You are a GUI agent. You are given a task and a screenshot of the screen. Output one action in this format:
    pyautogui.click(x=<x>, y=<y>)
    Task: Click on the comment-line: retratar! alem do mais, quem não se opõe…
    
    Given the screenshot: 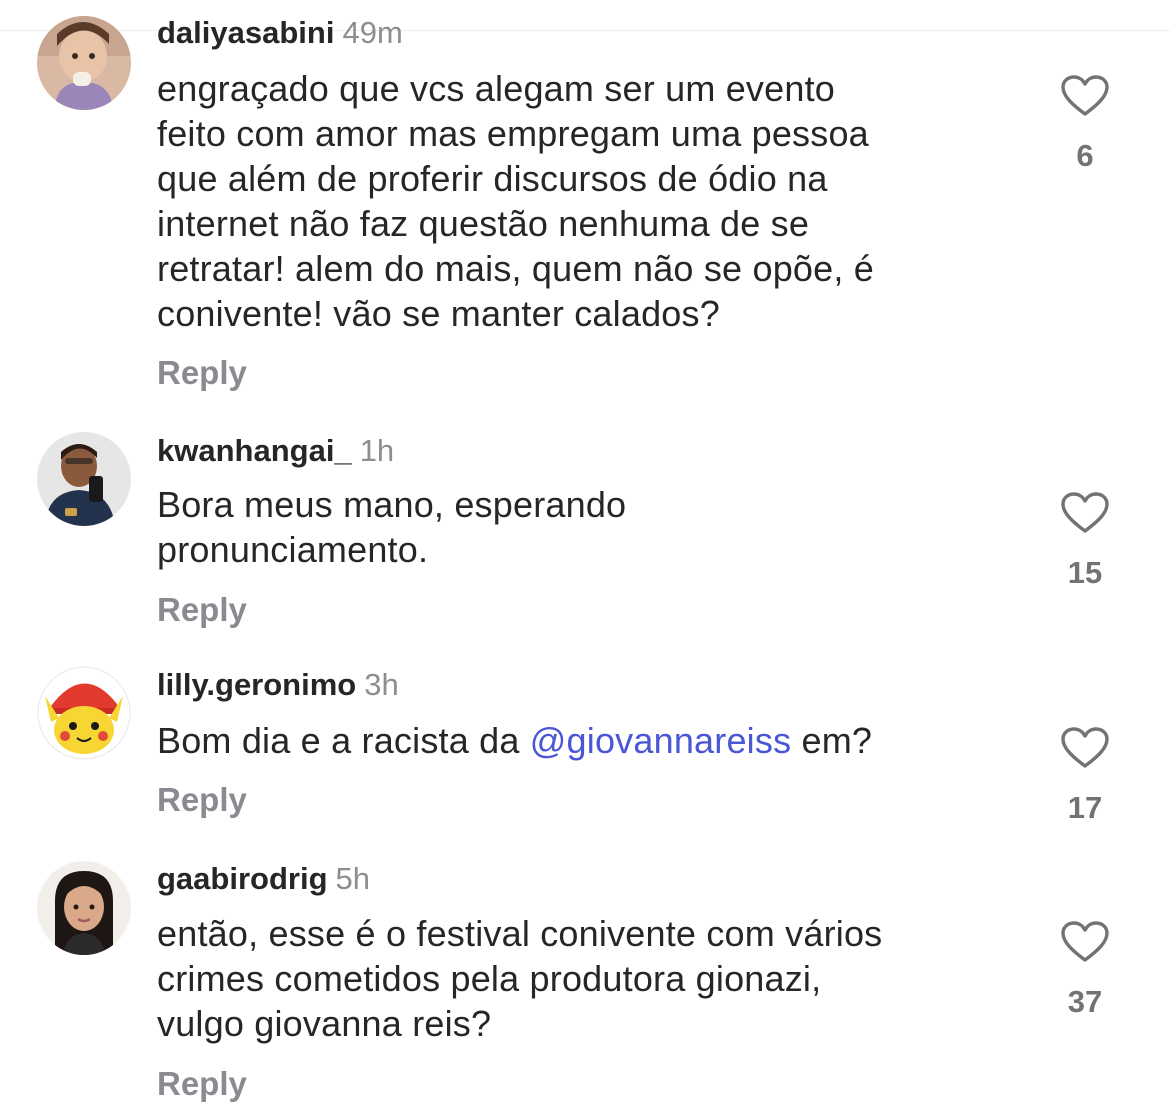 What is the action you would take?
    pyautogui.click(x=515, y=268)
    